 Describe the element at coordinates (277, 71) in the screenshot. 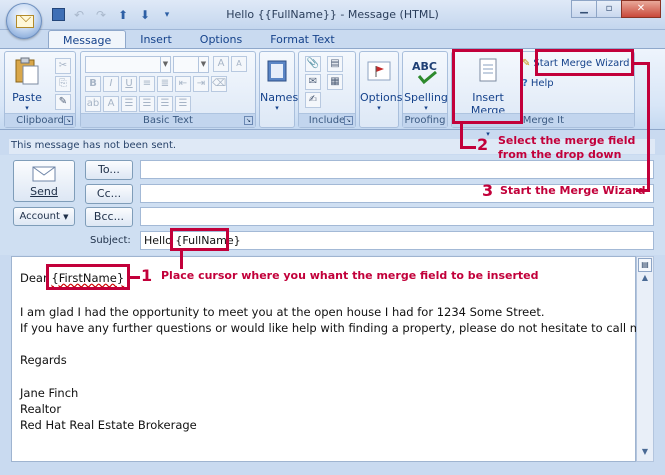

I see `address-book-icon` at that location.